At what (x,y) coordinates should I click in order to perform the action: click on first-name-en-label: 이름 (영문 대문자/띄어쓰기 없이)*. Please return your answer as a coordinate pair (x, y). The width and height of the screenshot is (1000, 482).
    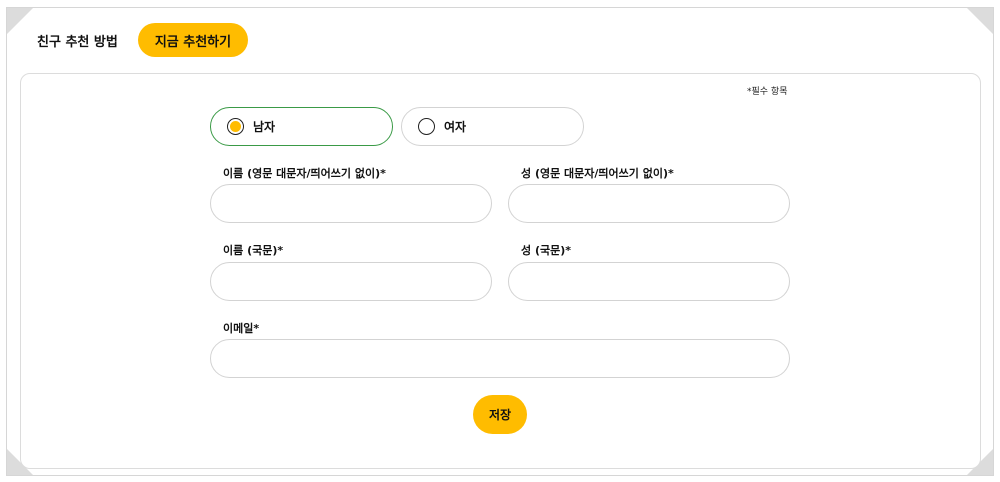
    Looking at the image, I should click on (304, 173).